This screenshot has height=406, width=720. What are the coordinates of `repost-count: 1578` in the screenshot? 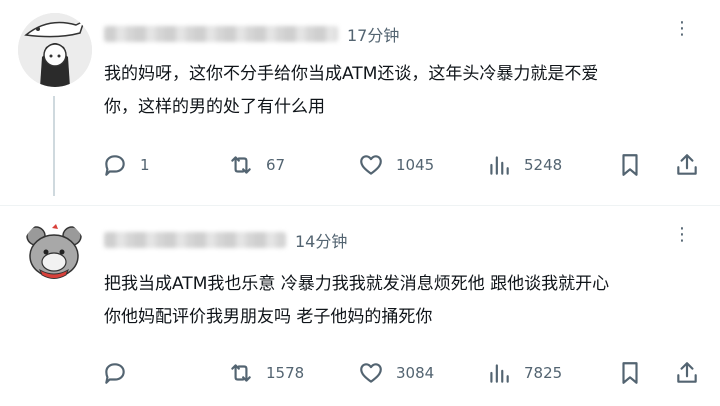 It's located at (285, 373).